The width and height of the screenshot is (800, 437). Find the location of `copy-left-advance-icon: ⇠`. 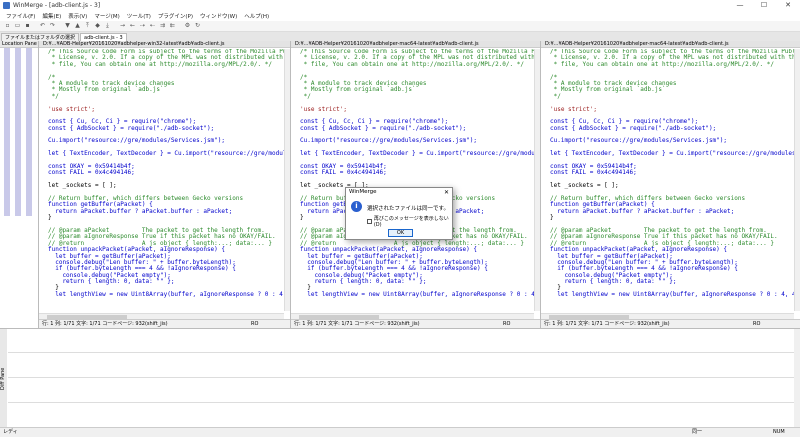

copy-left-advance-icon: ⇠ is located at coordinates (152, 26).